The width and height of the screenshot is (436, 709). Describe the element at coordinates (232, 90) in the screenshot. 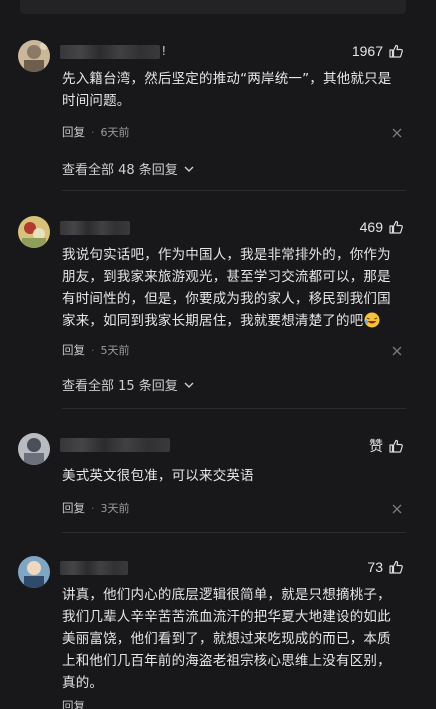

I see `comment-text: 先入籍台湾，然后坚定的推动“两岸统一”，其他就只是 时间问题。` at that location.